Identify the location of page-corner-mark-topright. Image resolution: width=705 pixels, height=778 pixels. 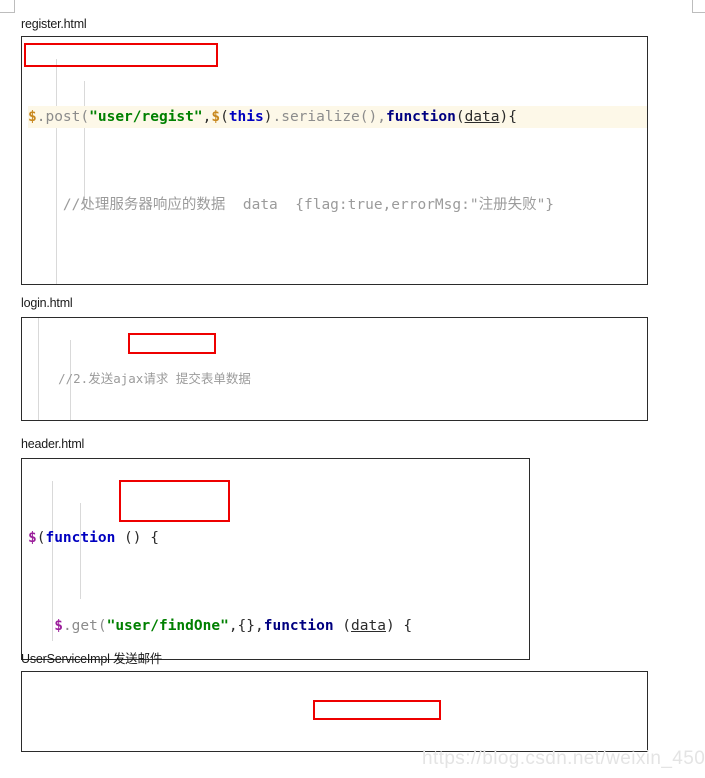
(698, 6).